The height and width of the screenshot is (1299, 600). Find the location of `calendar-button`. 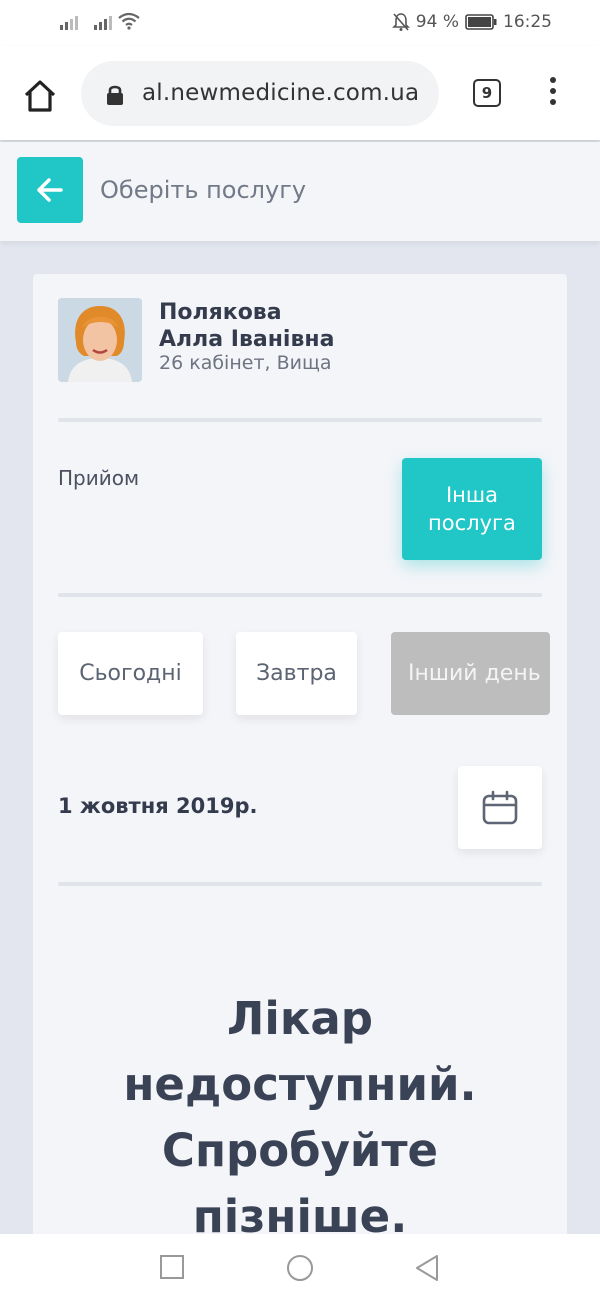

calendar-button is located at coordinates (500, 807).